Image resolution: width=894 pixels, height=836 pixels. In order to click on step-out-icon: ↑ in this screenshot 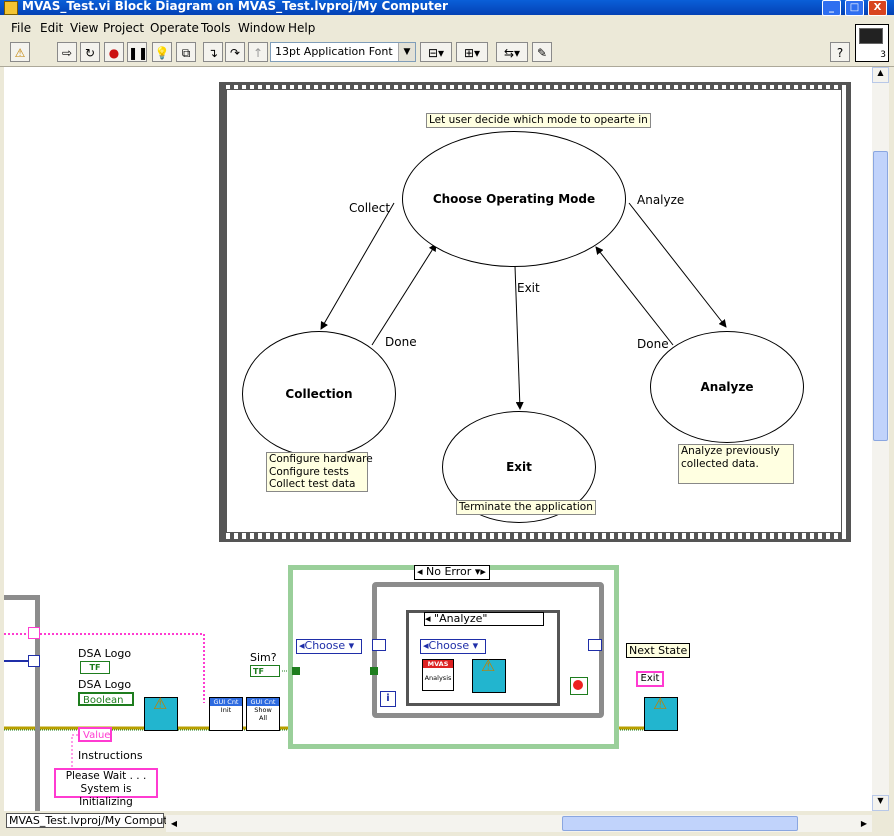, I will do `click(258, 52)`.